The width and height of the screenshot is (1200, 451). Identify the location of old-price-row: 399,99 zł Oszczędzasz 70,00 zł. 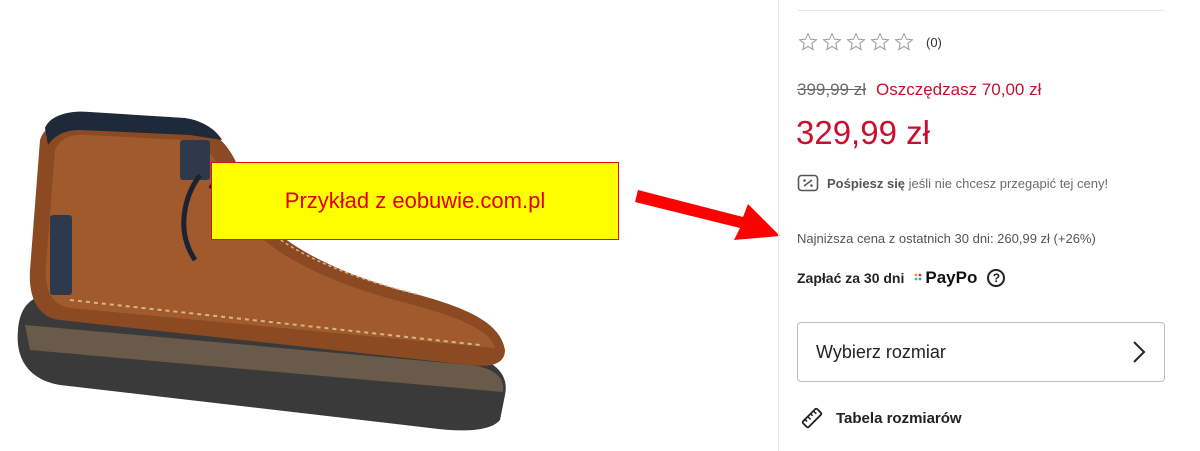
(919, 90).